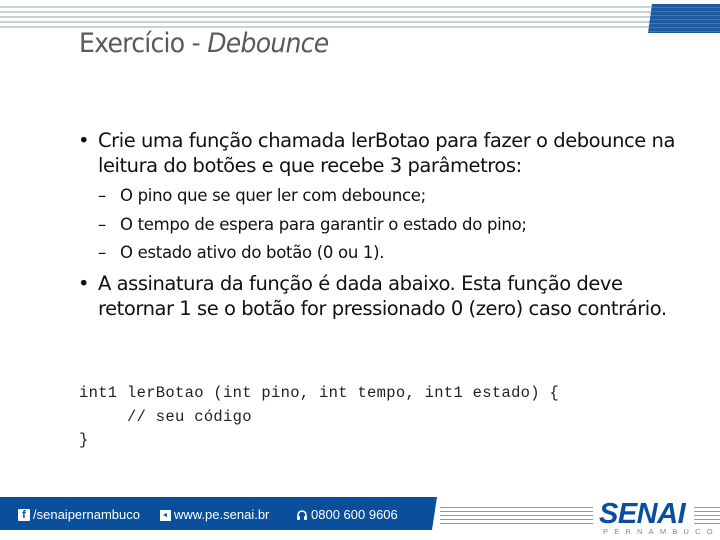  Describe the element at coordinates (684, 18) in the screenshot. I see `header-brand-block` at that location.